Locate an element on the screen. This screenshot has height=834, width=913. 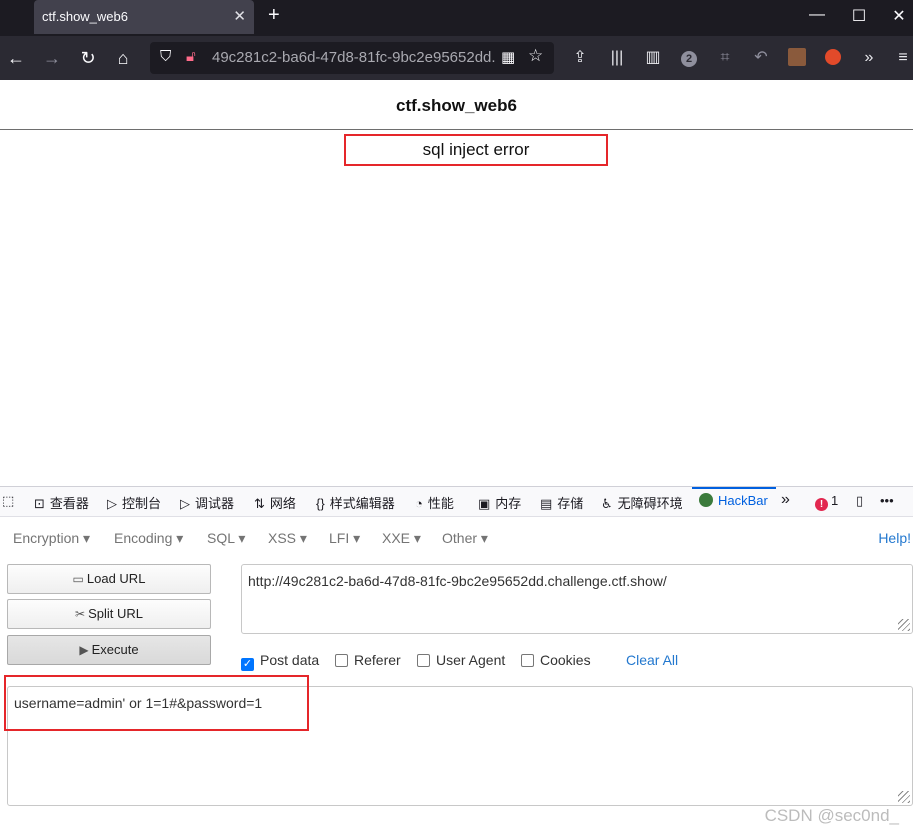
console-icon: ▷ is located at coordinates (112, 503).